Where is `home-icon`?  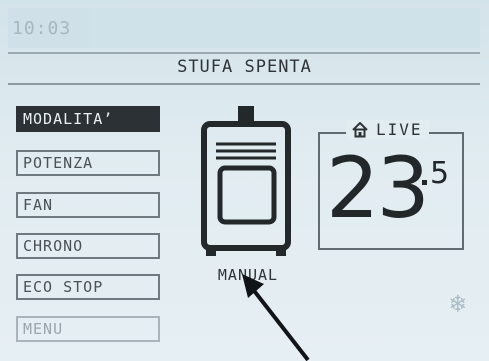 home-icon is located at coordinates (360, 129).